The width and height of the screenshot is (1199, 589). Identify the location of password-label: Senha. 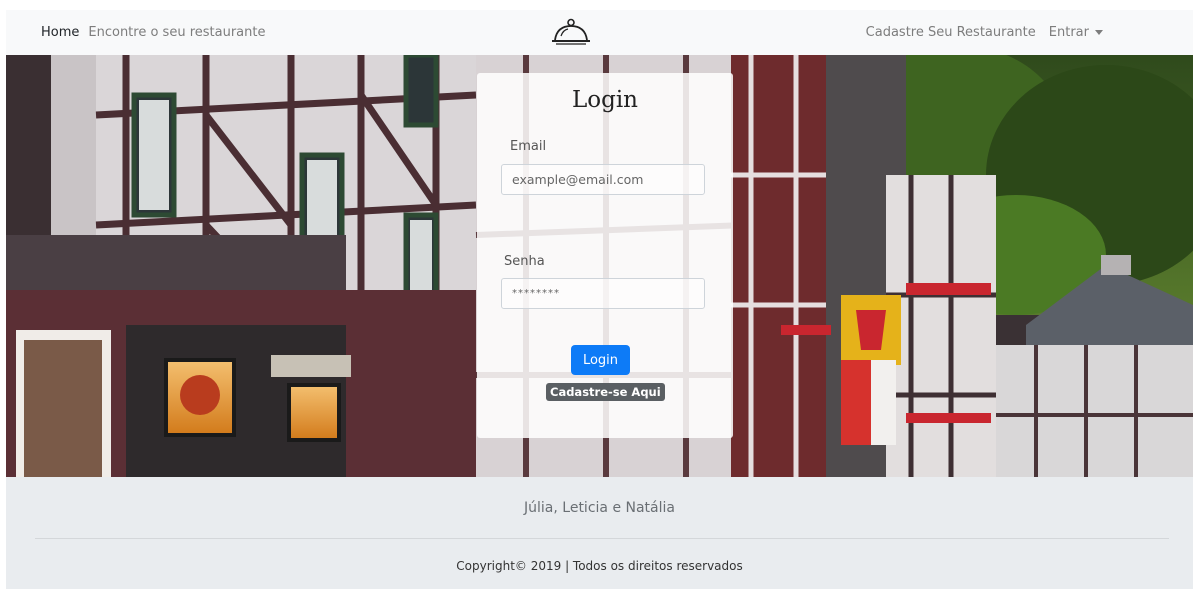
(524, 261).